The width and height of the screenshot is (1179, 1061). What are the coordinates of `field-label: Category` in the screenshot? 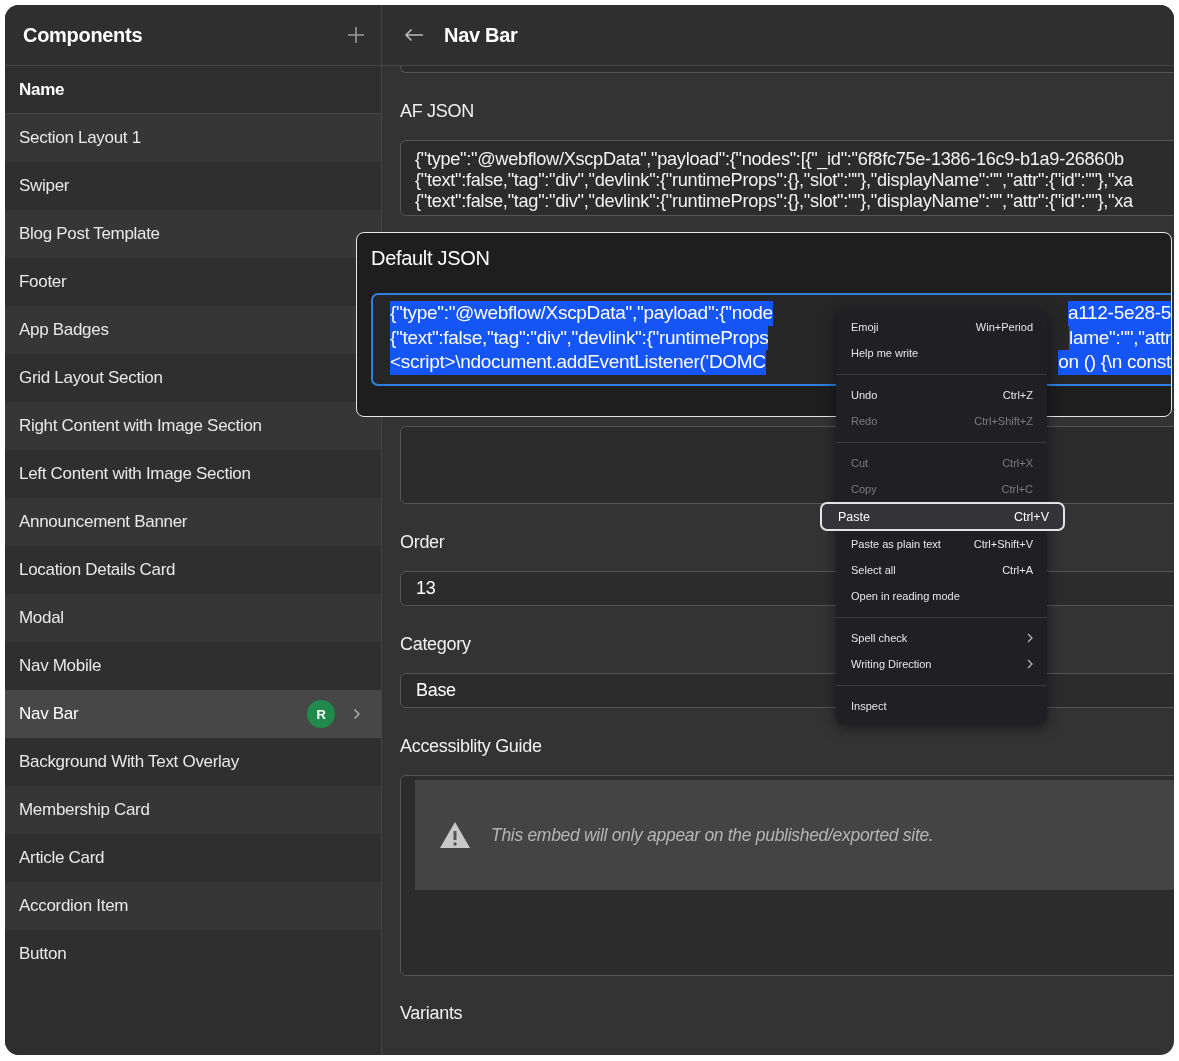 It's located at (435, 645).